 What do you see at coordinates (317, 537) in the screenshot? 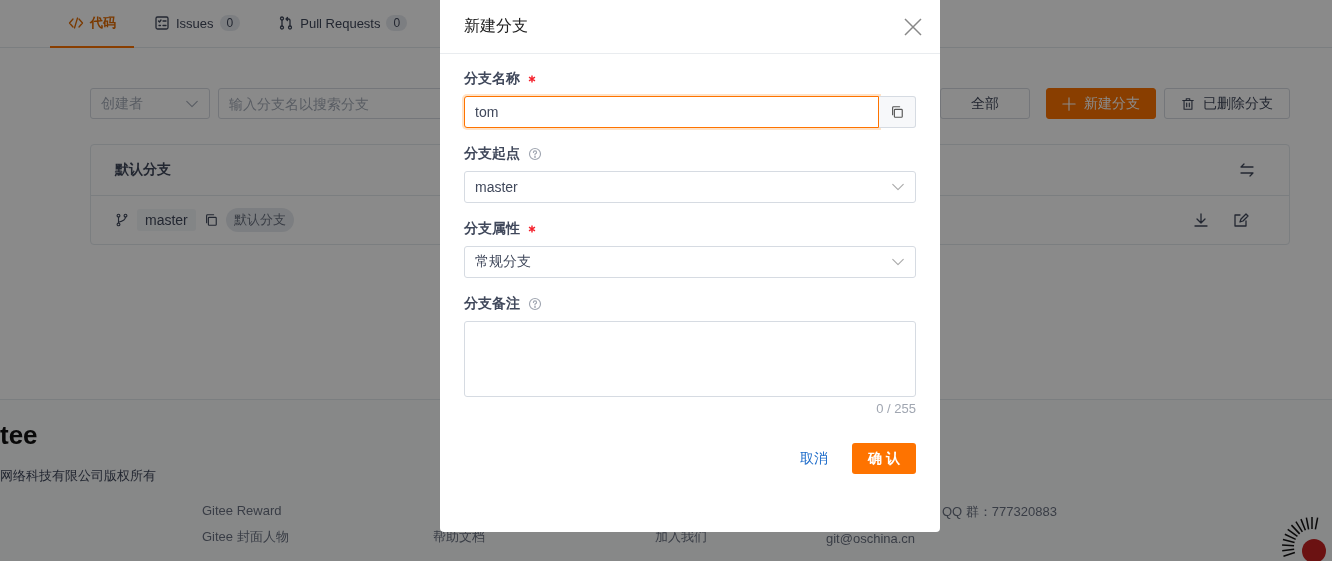
I see `footer-link: Gitee 封面人物` at bounding box center [317, 537].